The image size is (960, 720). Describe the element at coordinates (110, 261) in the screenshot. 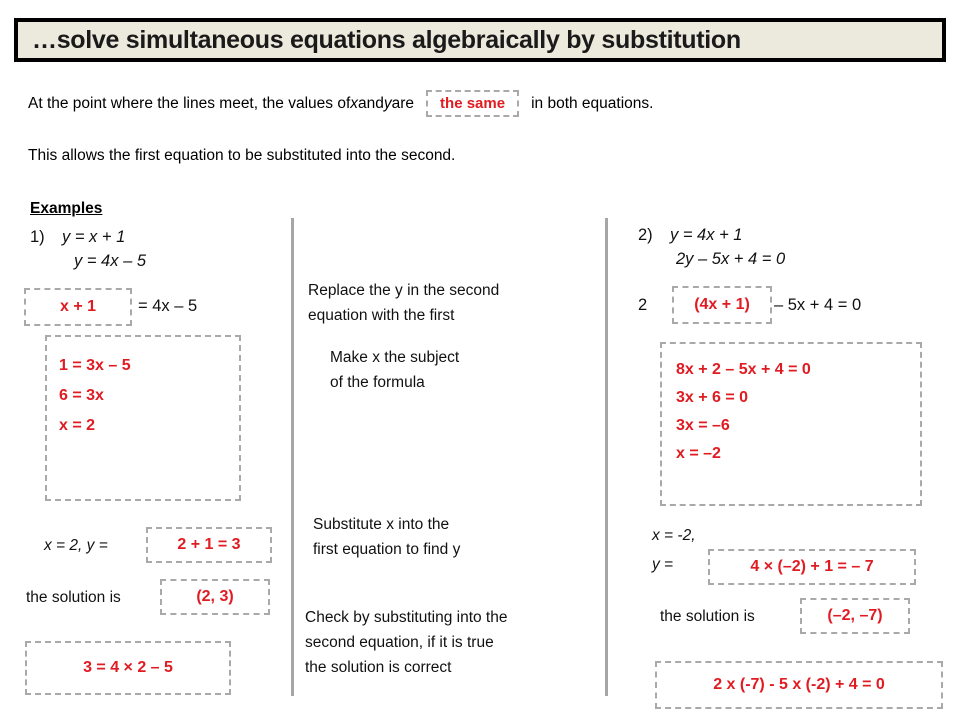

I see `example1-equation-2: y = 4x – 5` at that location.